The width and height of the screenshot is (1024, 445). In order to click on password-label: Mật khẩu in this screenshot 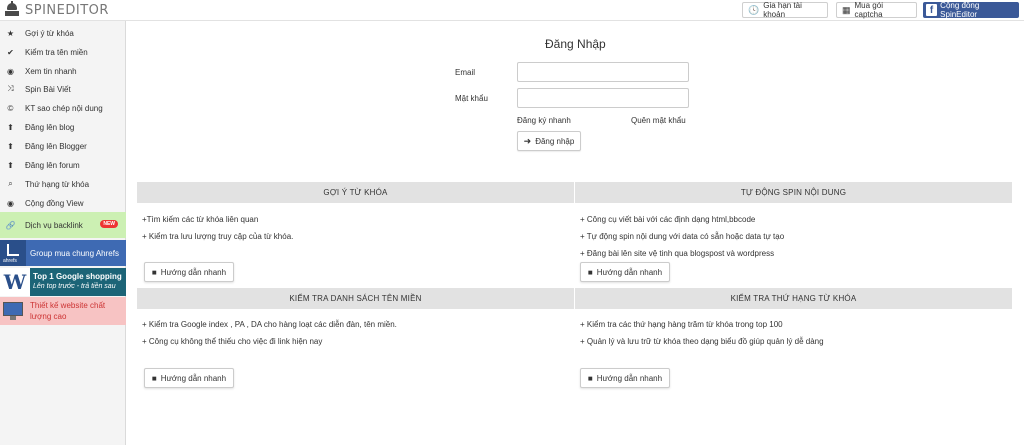, I will do `click(471, 98)`.